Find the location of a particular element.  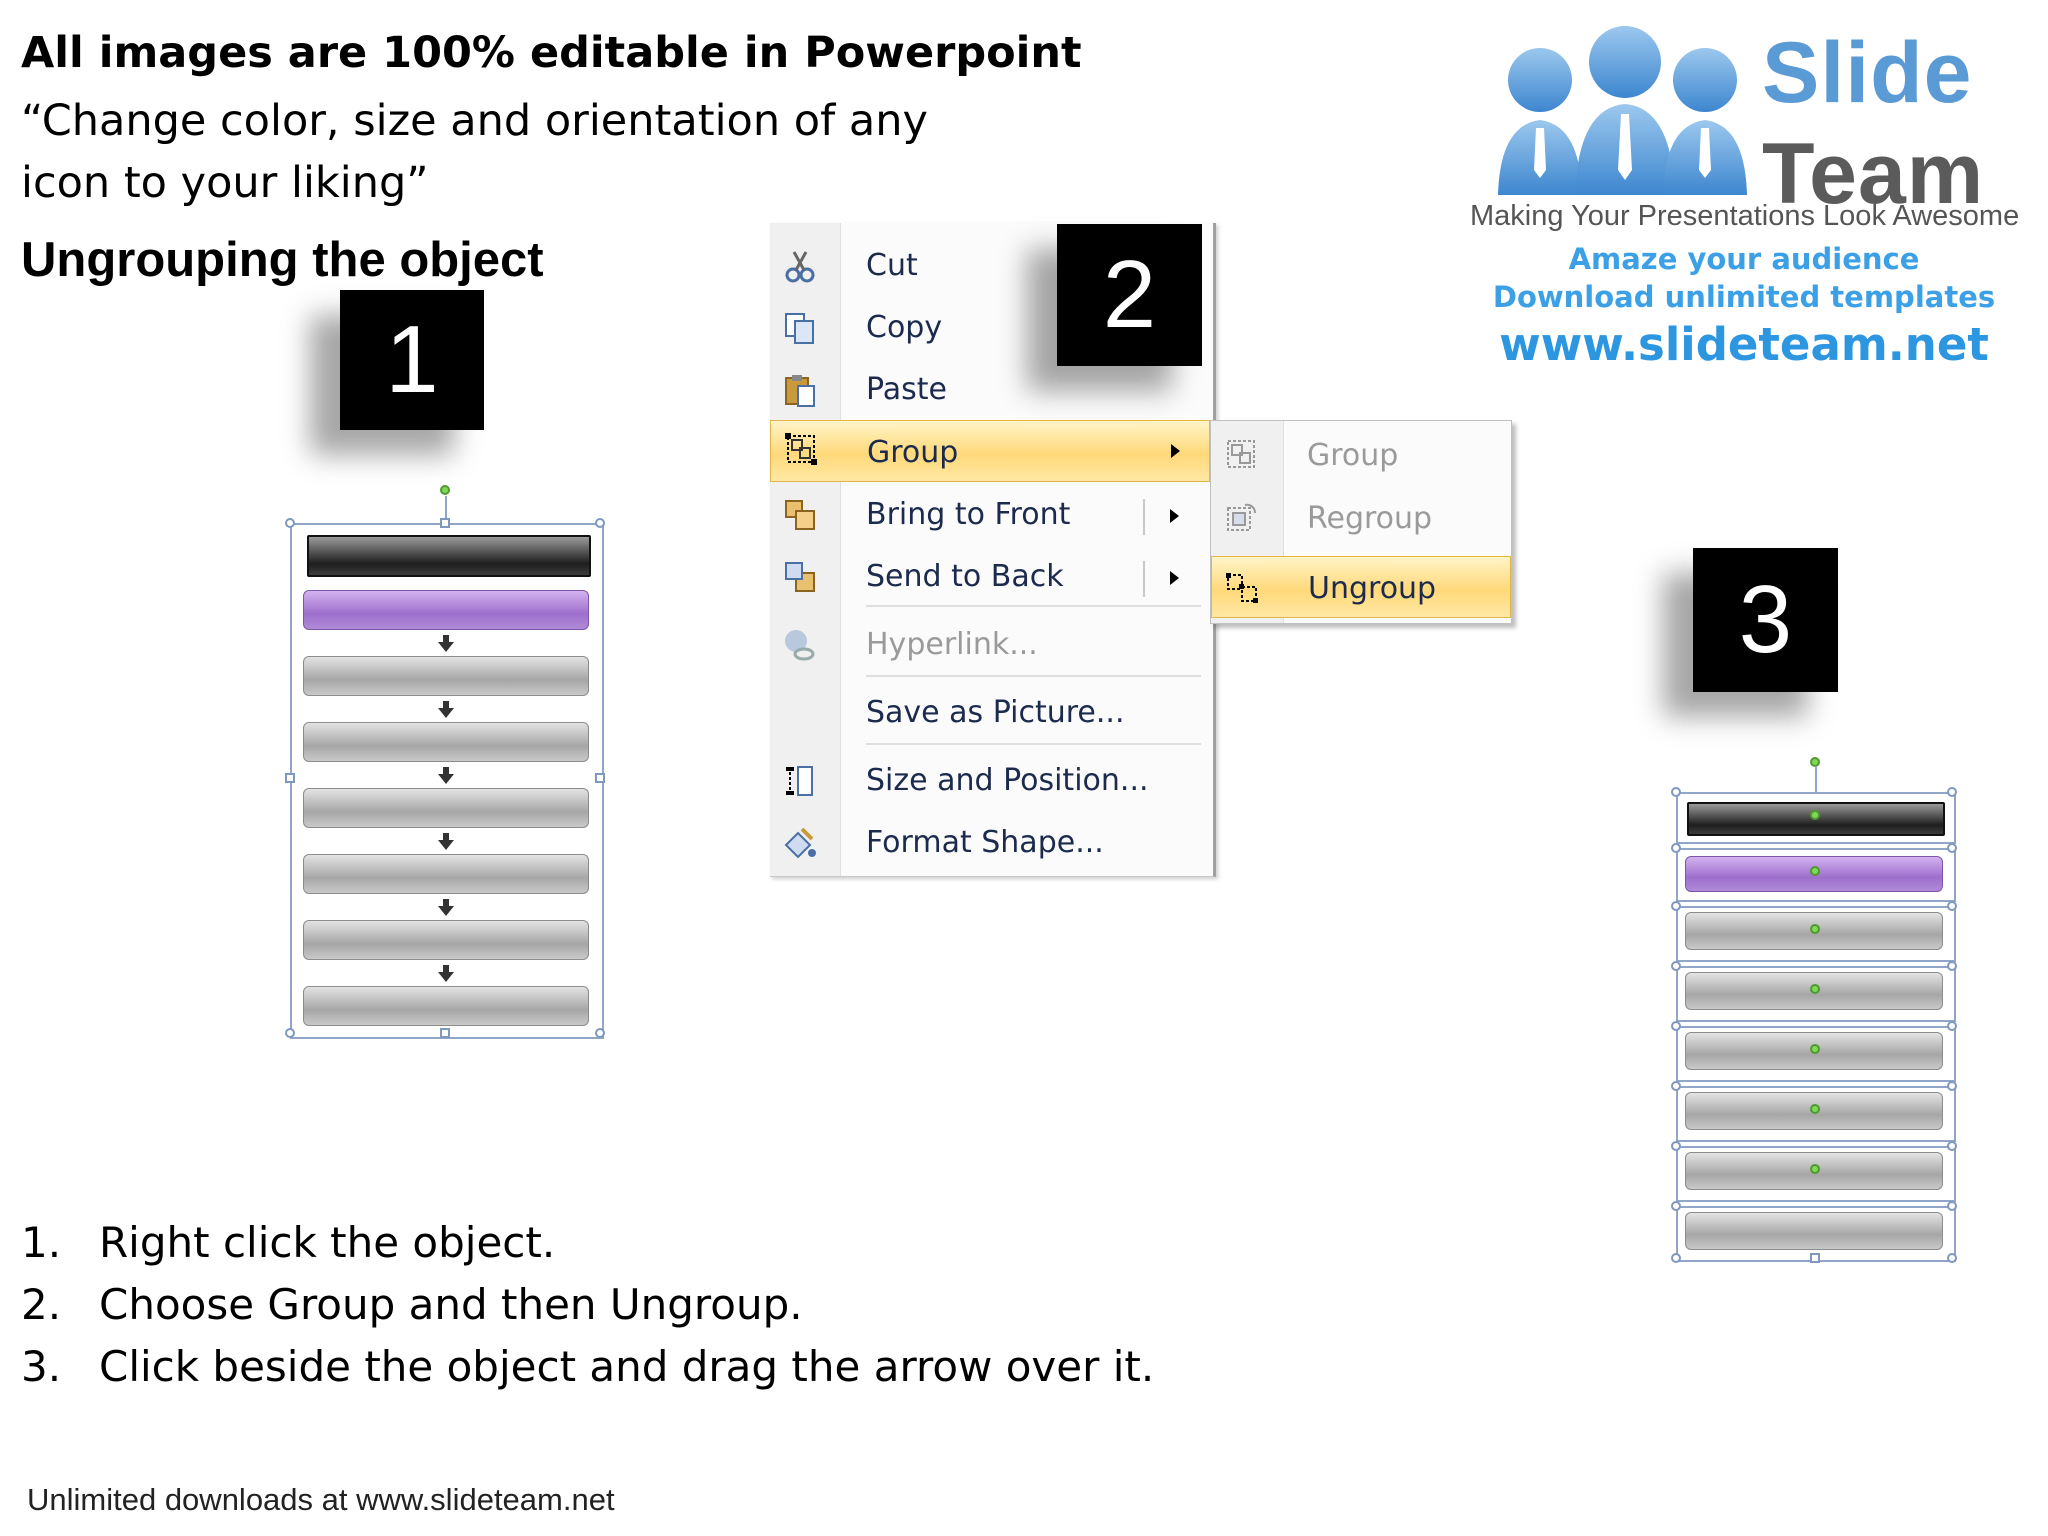

instruction-step-2: 2. Choose Group and then Ungroup. is located at coordinates (412, 1304).